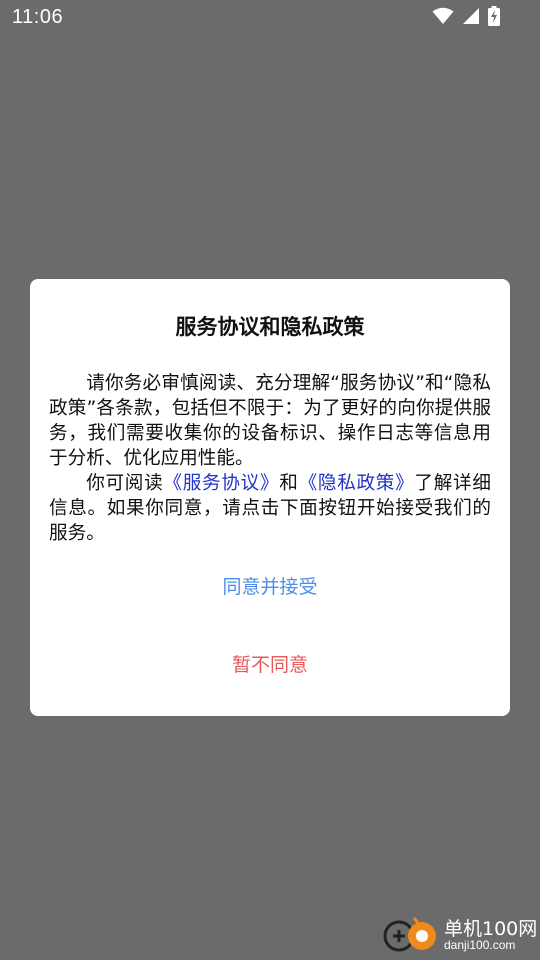 The width and height of the screenshot is (540, 960). Describe the element at coordinates (125, 483) in the screenshot. I see `paragraph-2-prefix: 你可阅读` at that location.